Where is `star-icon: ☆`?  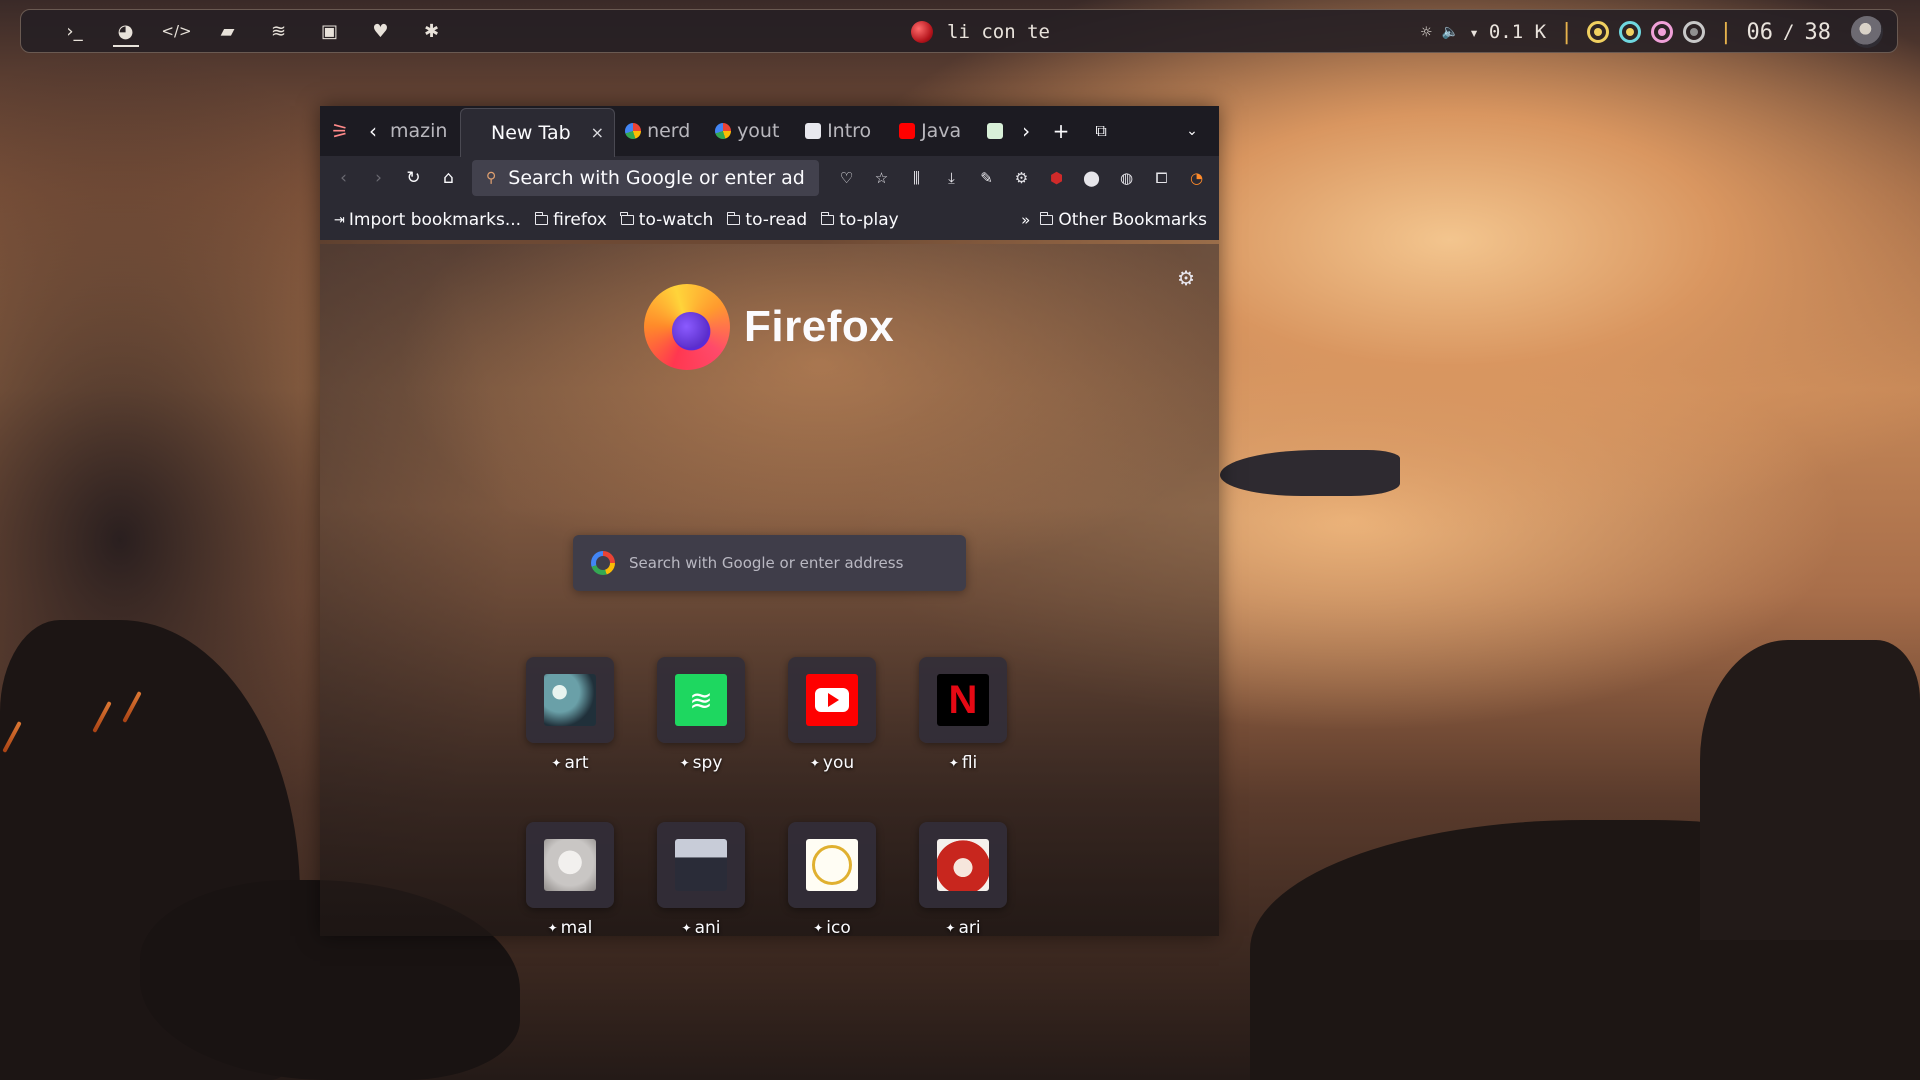
star-icon: ☆ is located at coordinates (881, 178).